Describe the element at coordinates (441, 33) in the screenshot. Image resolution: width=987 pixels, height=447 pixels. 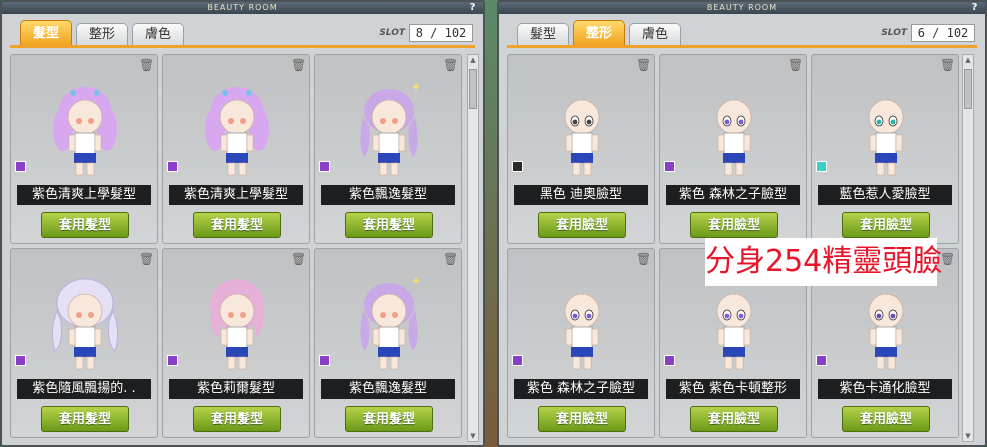
I see `slot-value: 8 / 102` at that location.